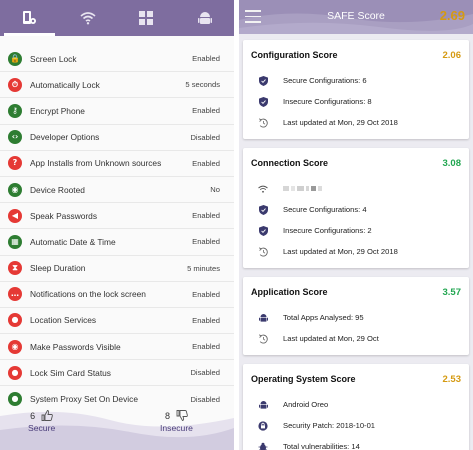 The height and width of the screenshot is (450, 473). What do you see at coordinates (63, 320) in the screenshot?
I see `setting-label: Location Services` at bounding box center [63, 320].